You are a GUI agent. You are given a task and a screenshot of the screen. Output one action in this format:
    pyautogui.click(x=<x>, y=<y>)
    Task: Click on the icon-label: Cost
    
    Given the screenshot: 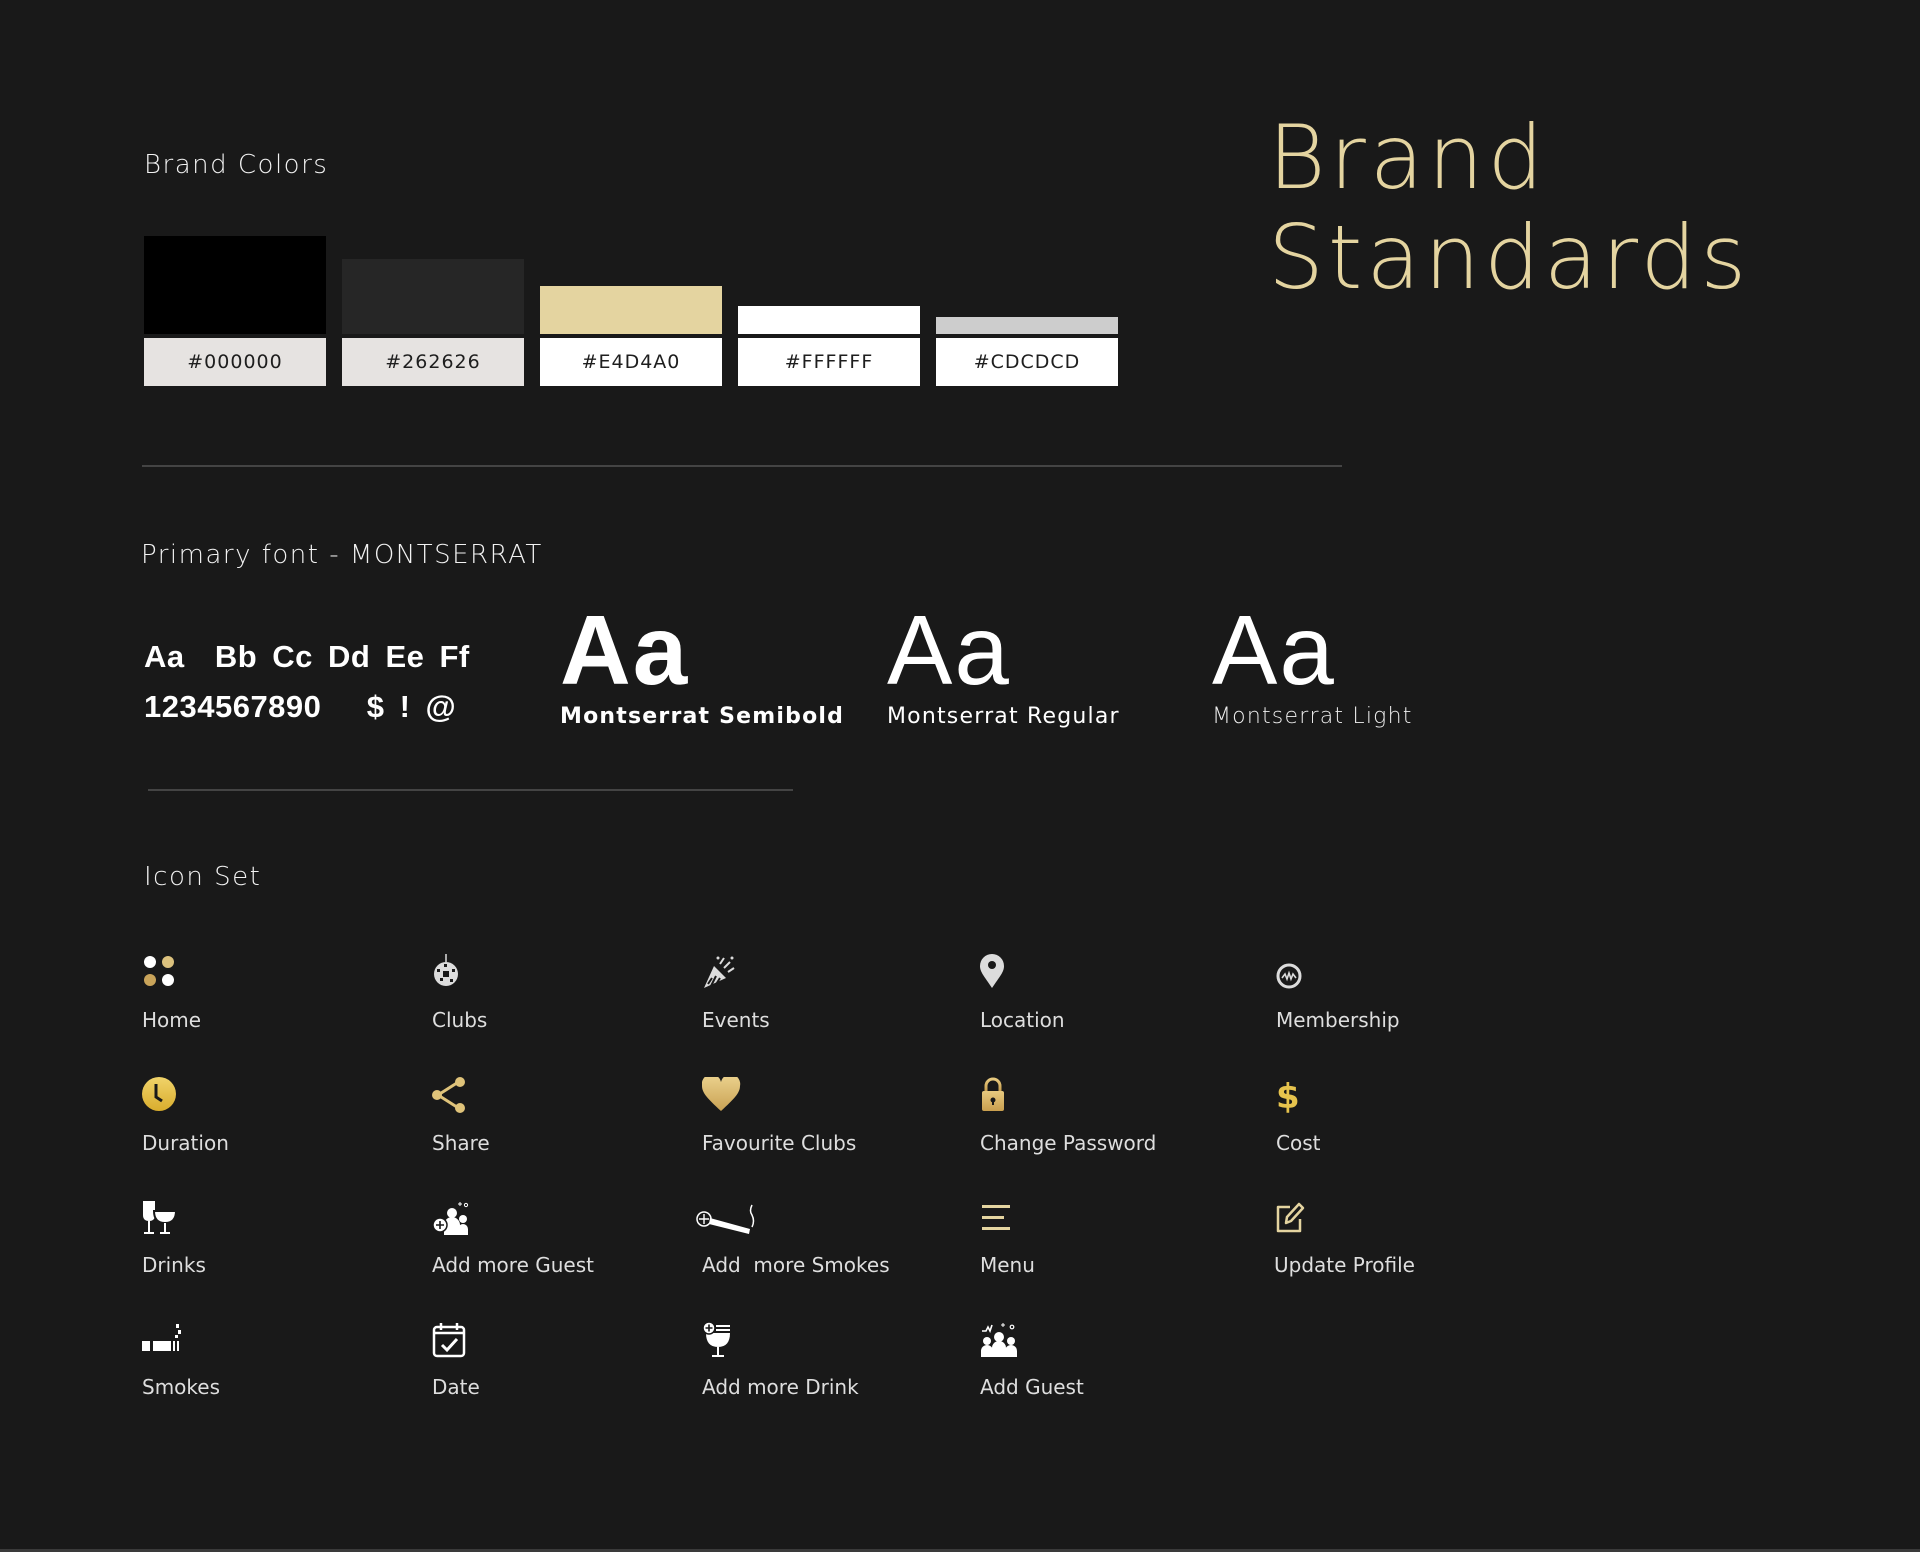 What is the action you would take?
    pyautogui.click(x=1298, y=1143)
    